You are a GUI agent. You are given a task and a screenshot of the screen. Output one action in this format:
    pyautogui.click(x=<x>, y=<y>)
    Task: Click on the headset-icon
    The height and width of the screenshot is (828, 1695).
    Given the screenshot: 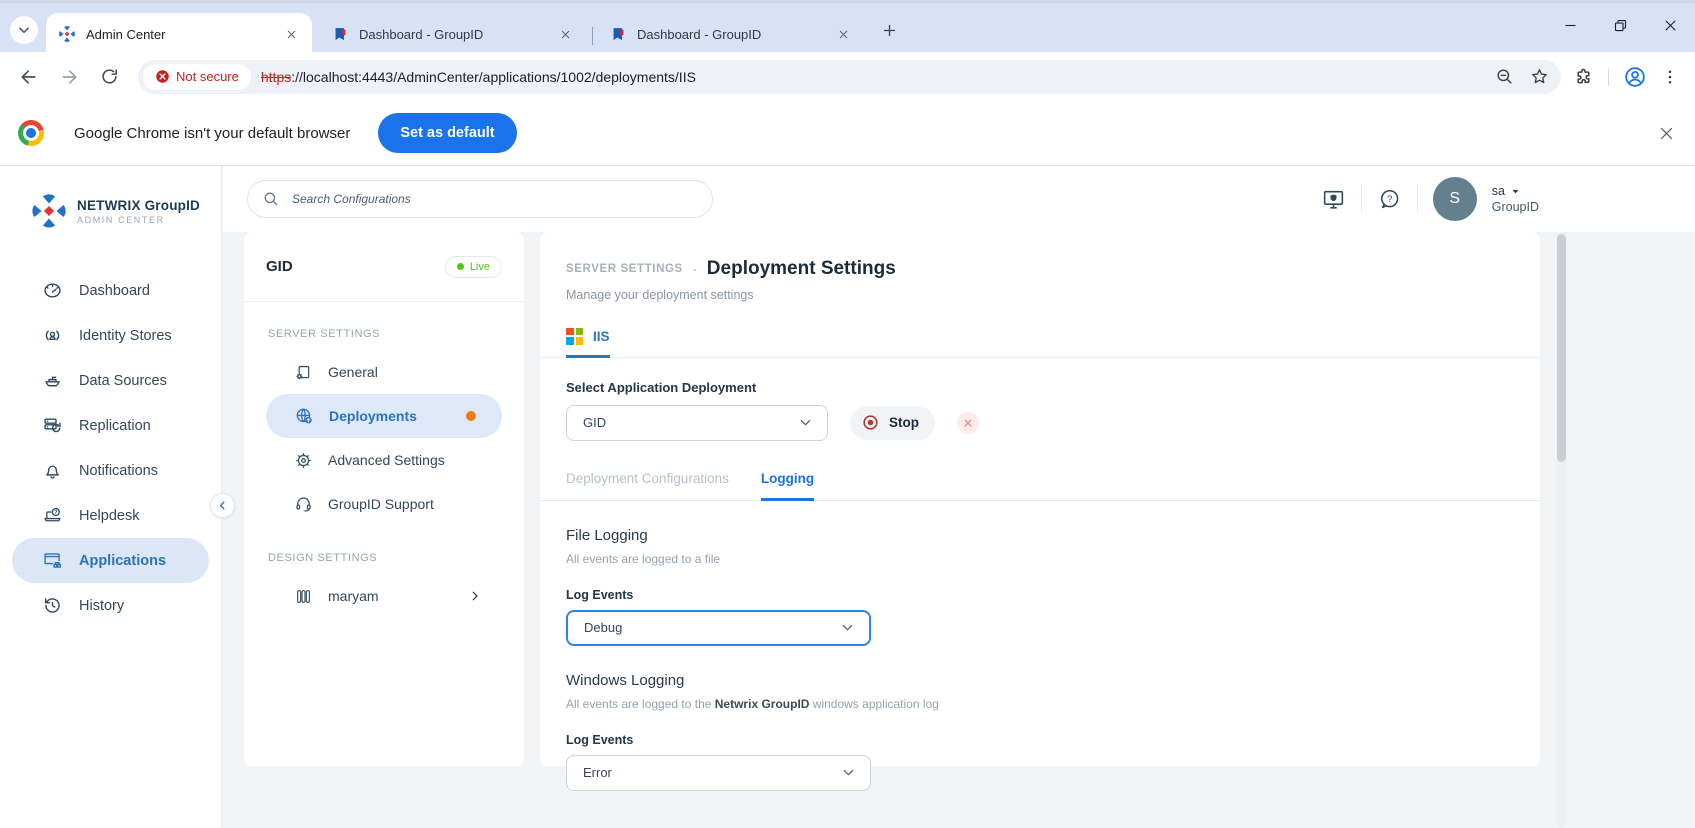 What is the action you would take?
    pyautogui.click(x=303, y=503)
    